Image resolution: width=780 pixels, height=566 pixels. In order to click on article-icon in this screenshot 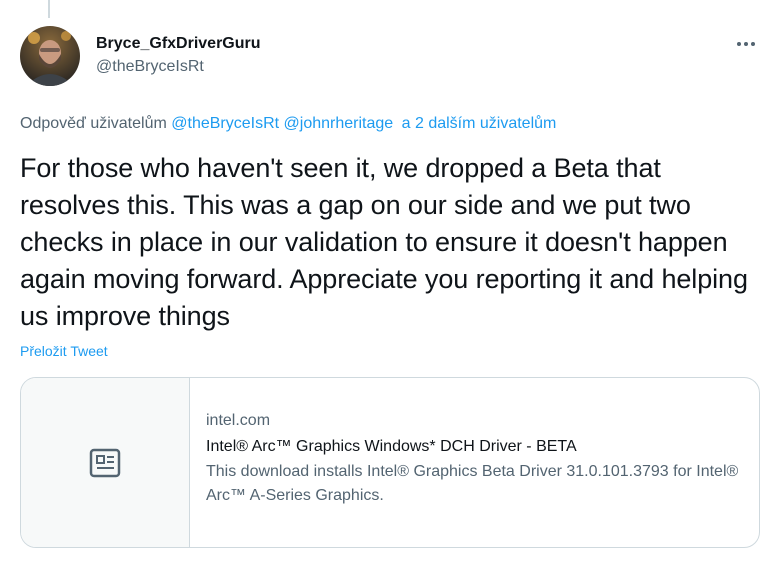, I will do `click(105, 463)`.